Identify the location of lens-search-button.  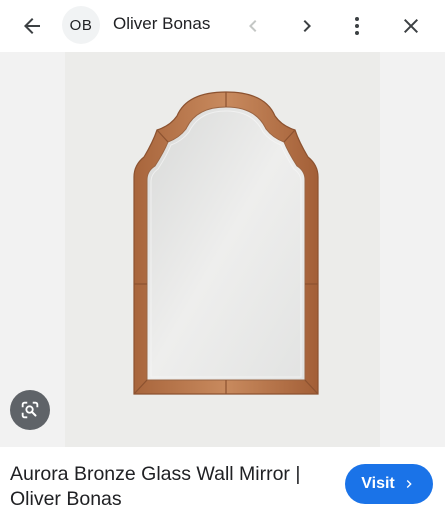
(30, 410).